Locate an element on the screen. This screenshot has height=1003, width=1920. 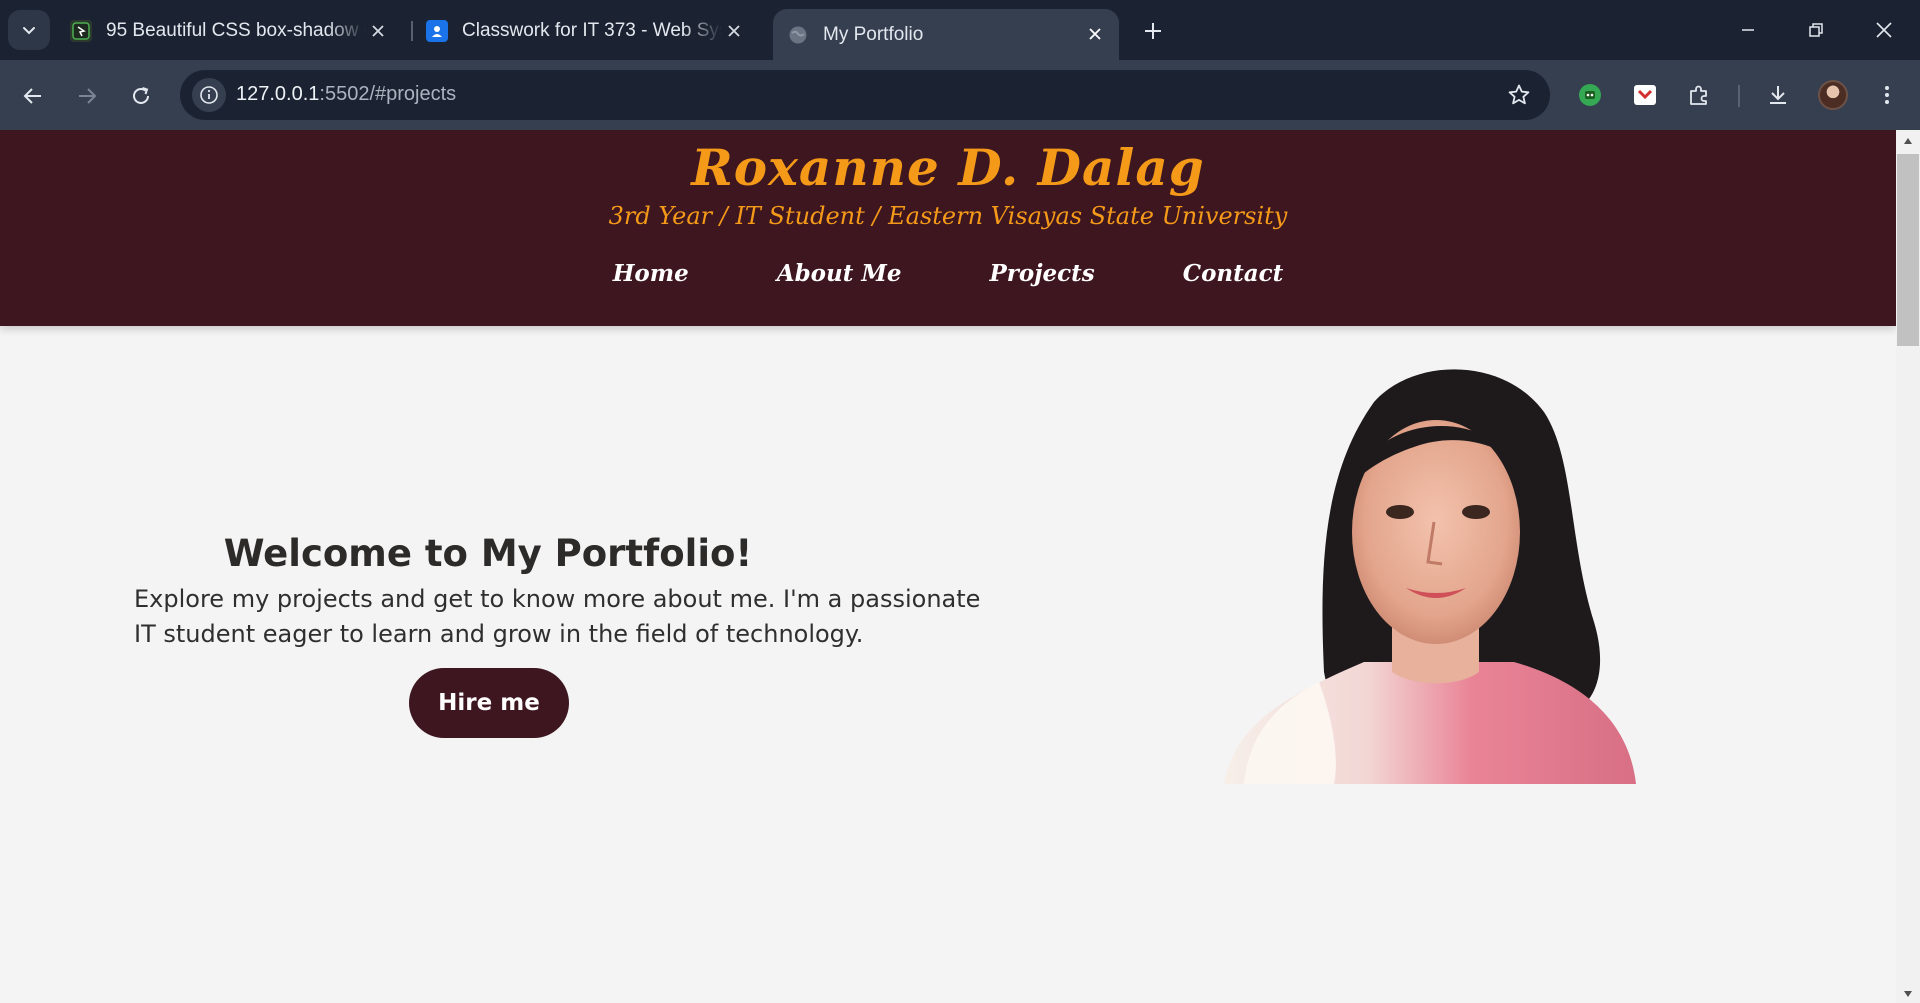
restore-button is located at coordinates (1816, 30).